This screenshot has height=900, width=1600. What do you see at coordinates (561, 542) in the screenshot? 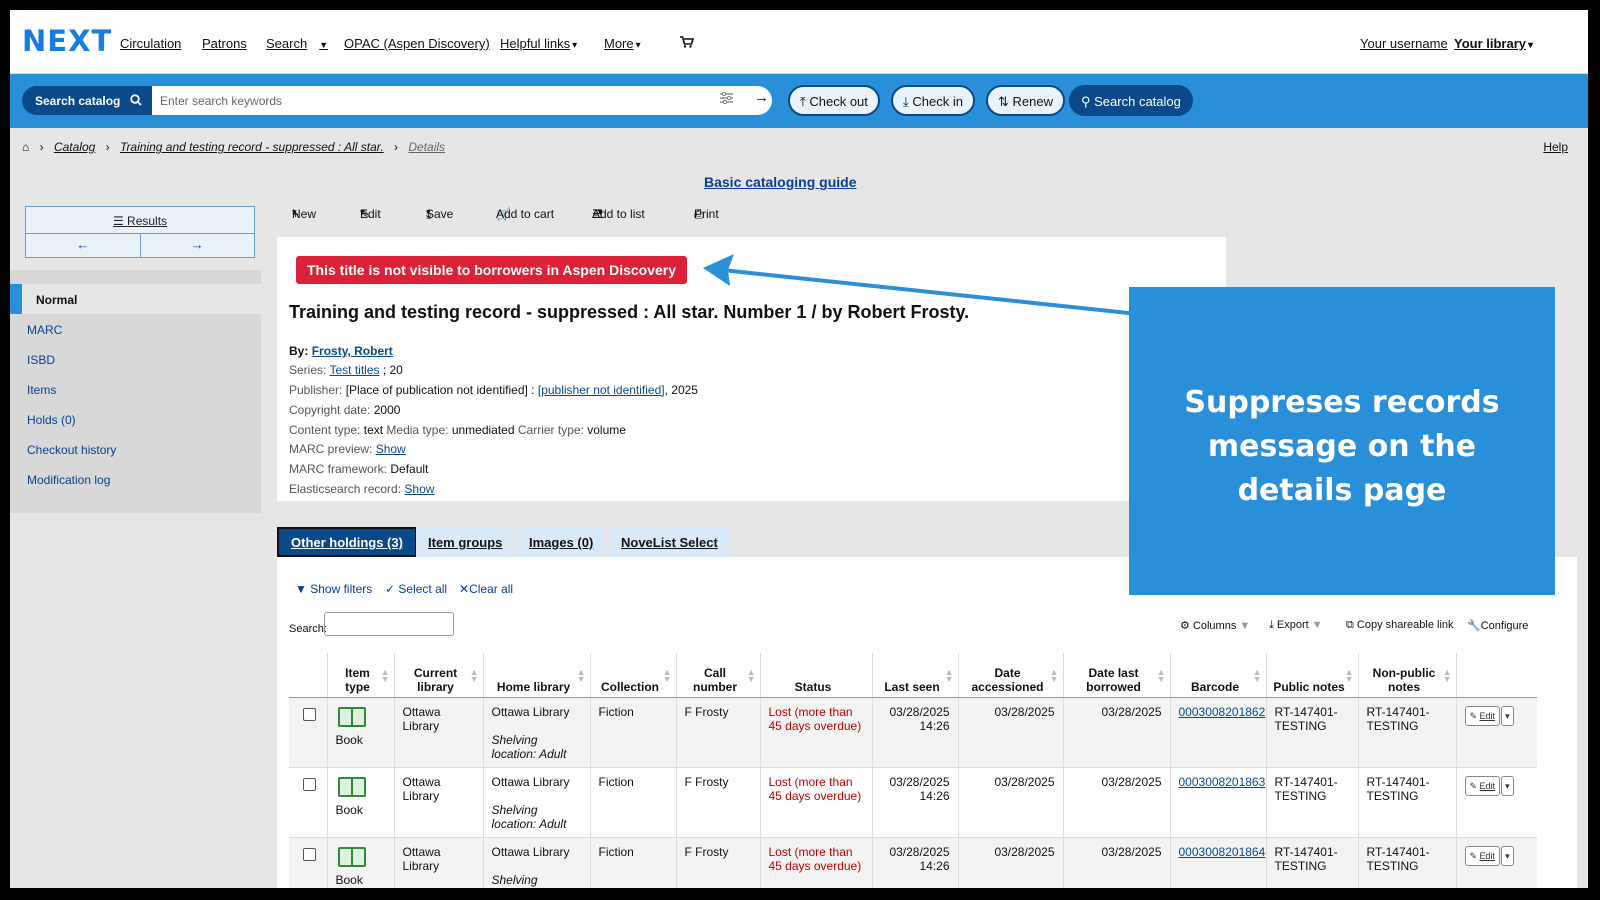
I see `tab-images: Images (0)` at bounding box center [561, 542].